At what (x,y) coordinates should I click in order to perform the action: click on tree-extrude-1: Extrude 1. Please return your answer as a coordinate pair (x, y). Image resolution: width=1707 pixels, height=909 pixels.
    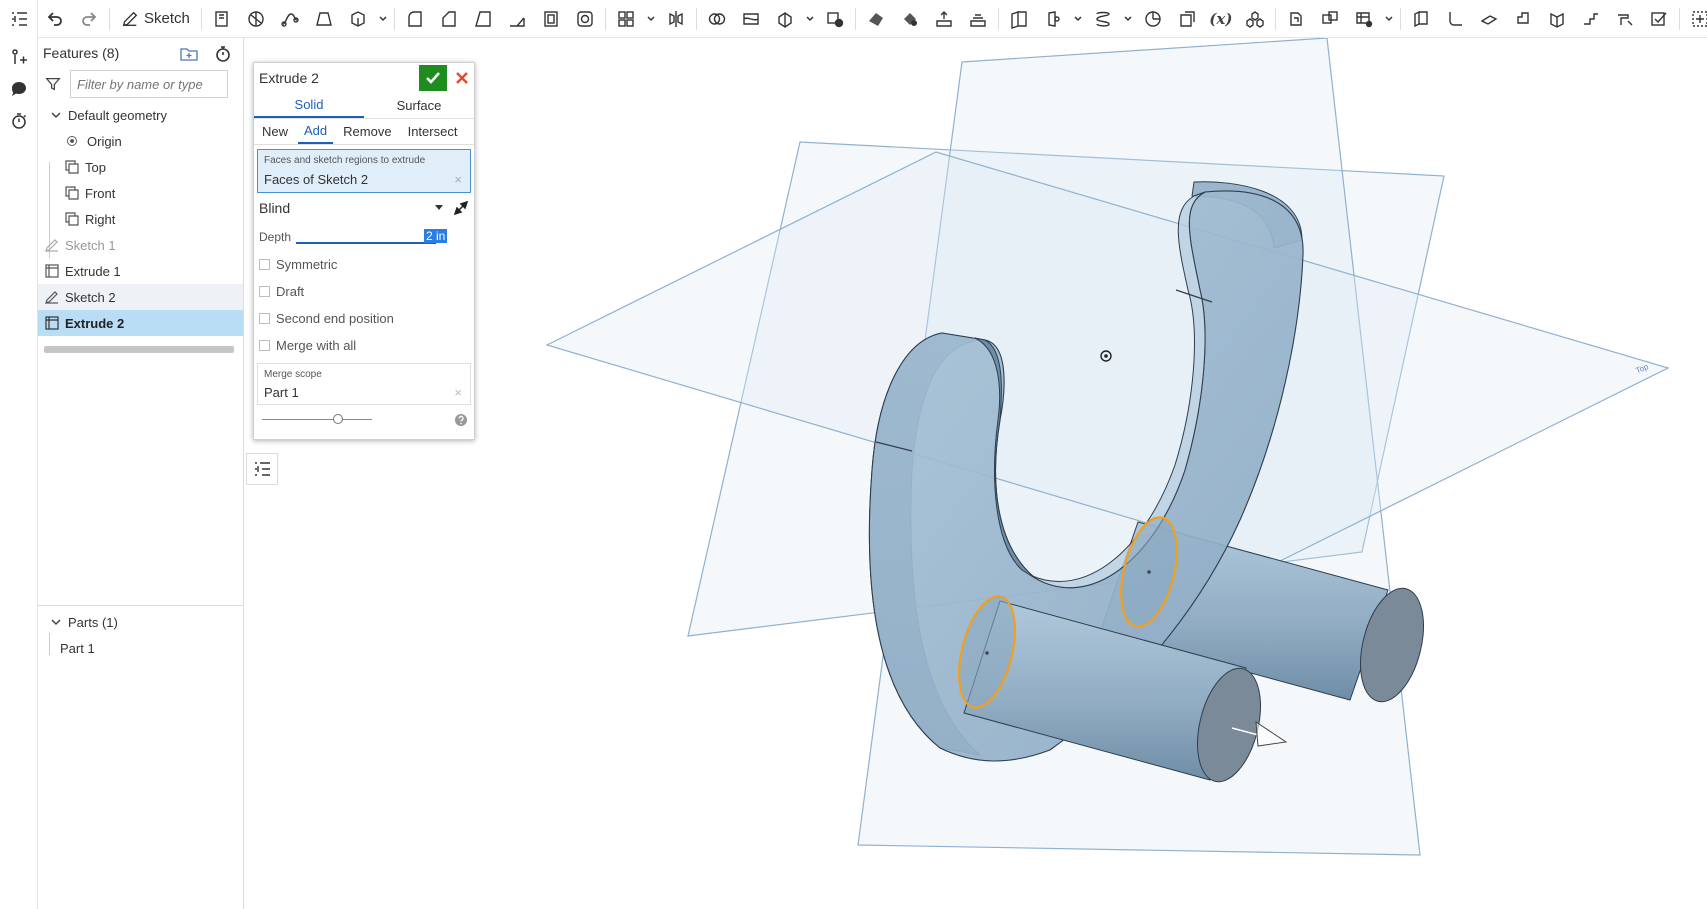
    Looking at the image, I should click on (140, 271).